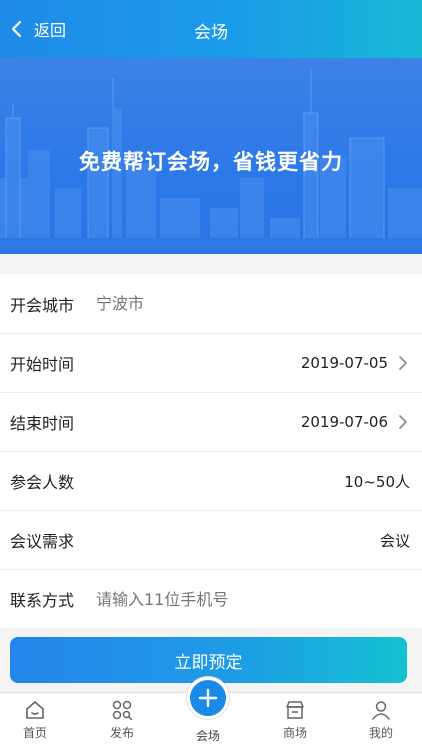 This screenshot has height=750, width=422. What do you see at coordinates (211, 362) in the screenshot?
I see `start-time-row: 开始时间 2019-07-05` at bounding box center [211, 362].